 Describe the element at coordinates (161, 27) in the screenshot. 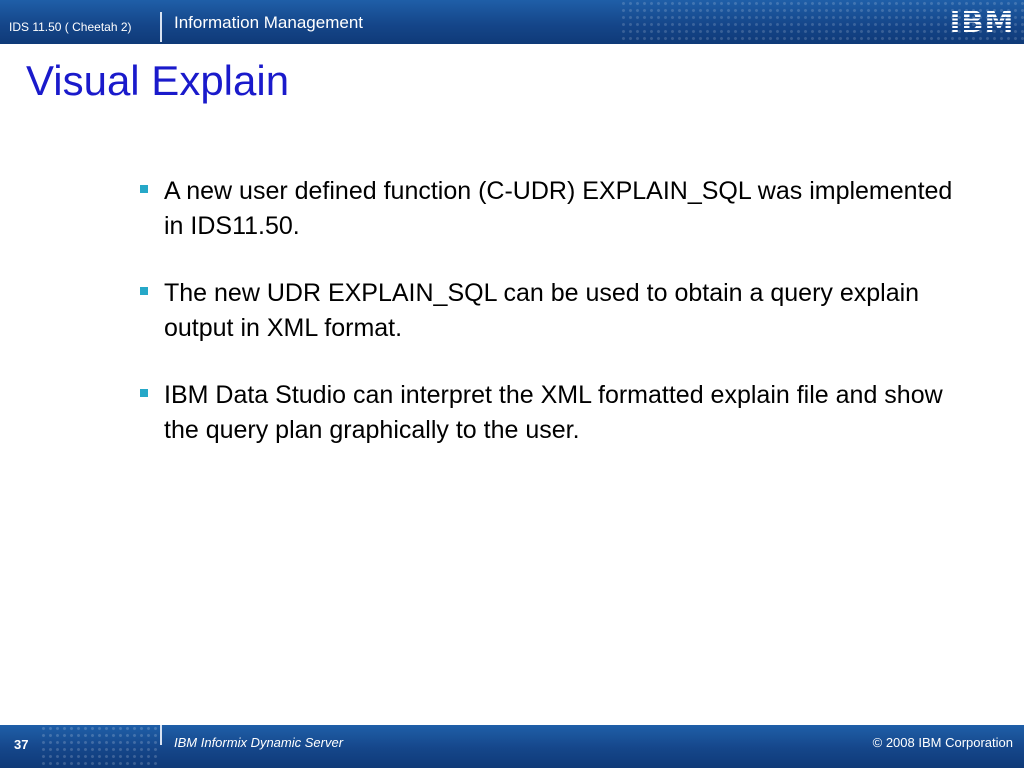

I see `header-divider` at that location.